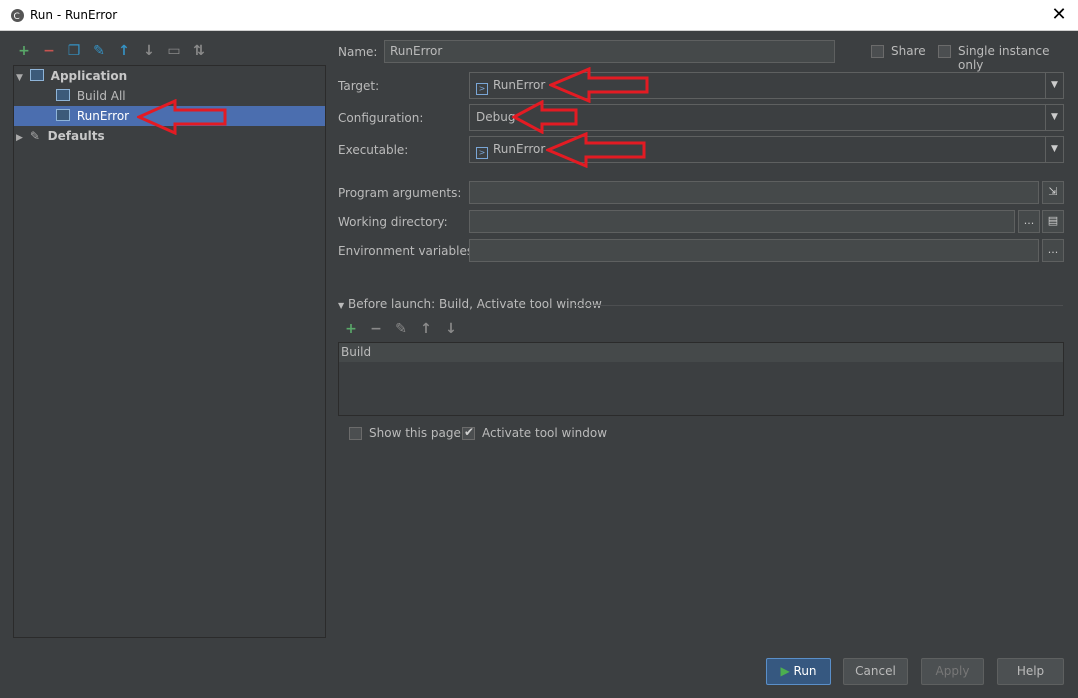 The width and height of the screenshot is (1078, 698). I want to click on working-directory-label: Working directory:, so click(393, 222).